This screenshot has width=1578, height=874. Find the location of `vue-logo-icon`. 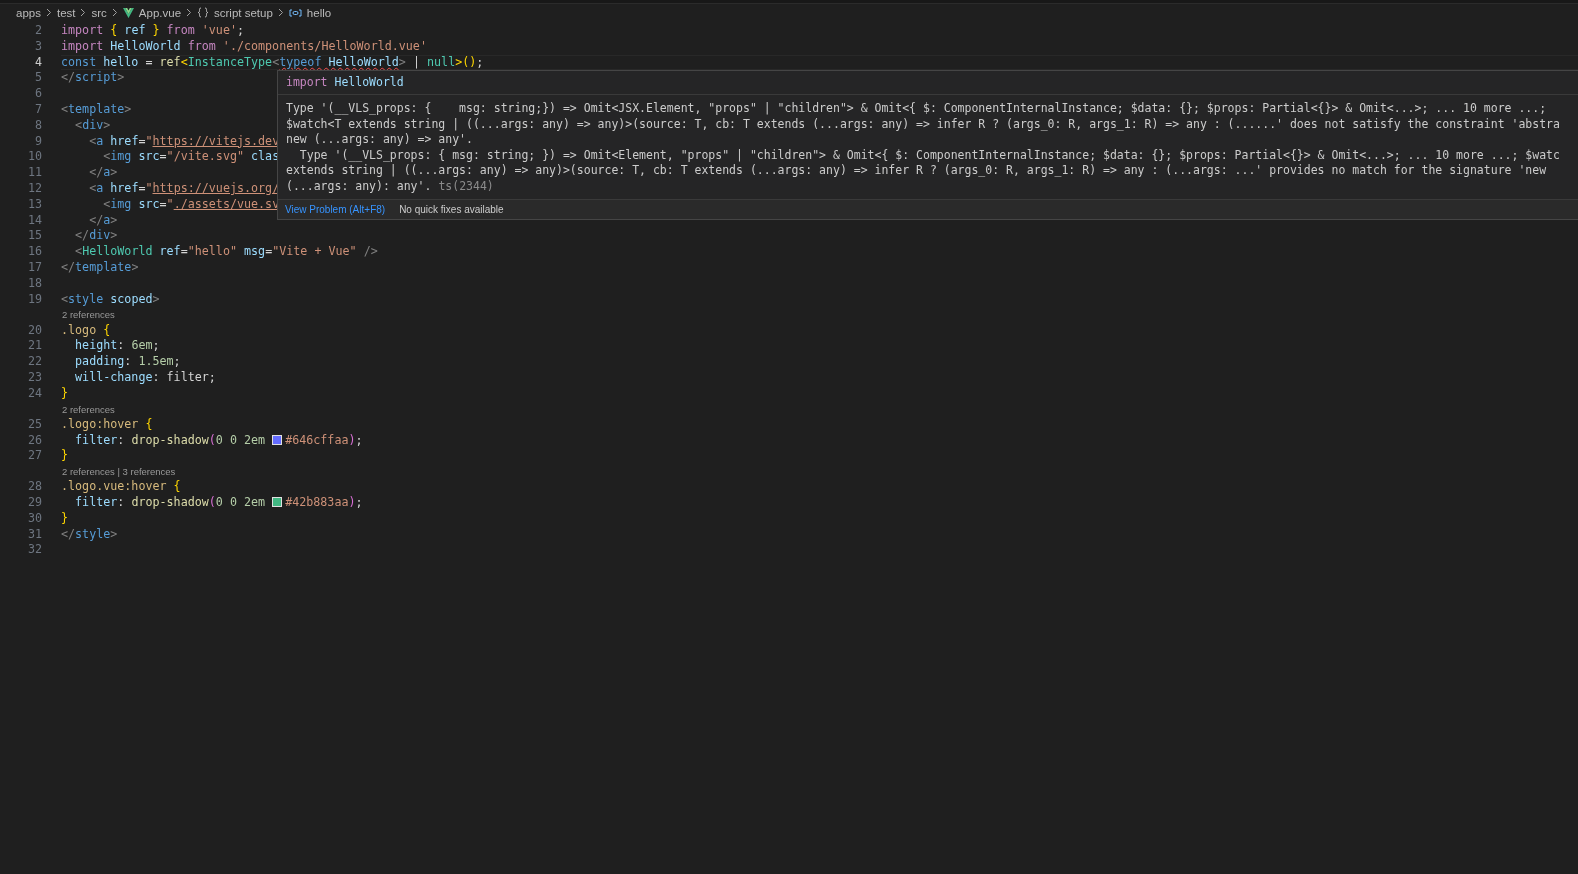

vue-logo-icon is located at coordinates (128, 12).